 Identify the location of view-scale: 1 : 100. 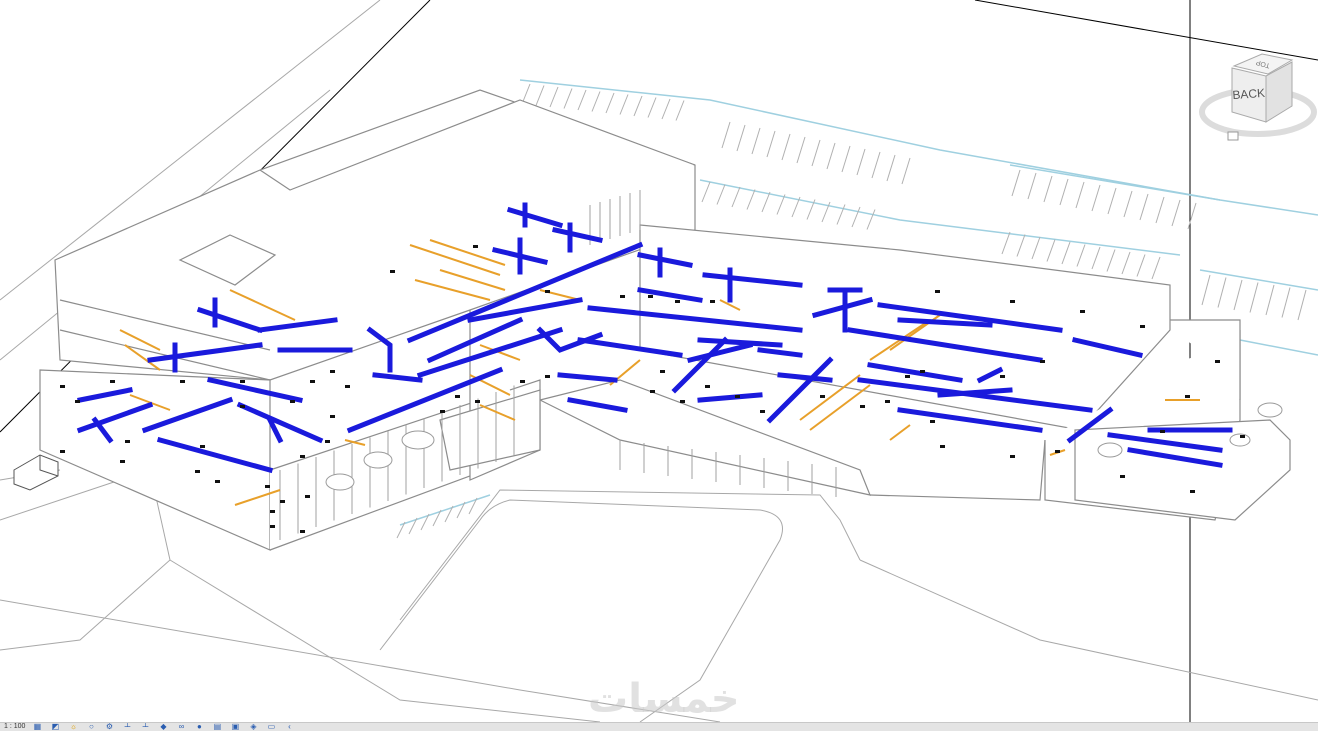
(14, 726).